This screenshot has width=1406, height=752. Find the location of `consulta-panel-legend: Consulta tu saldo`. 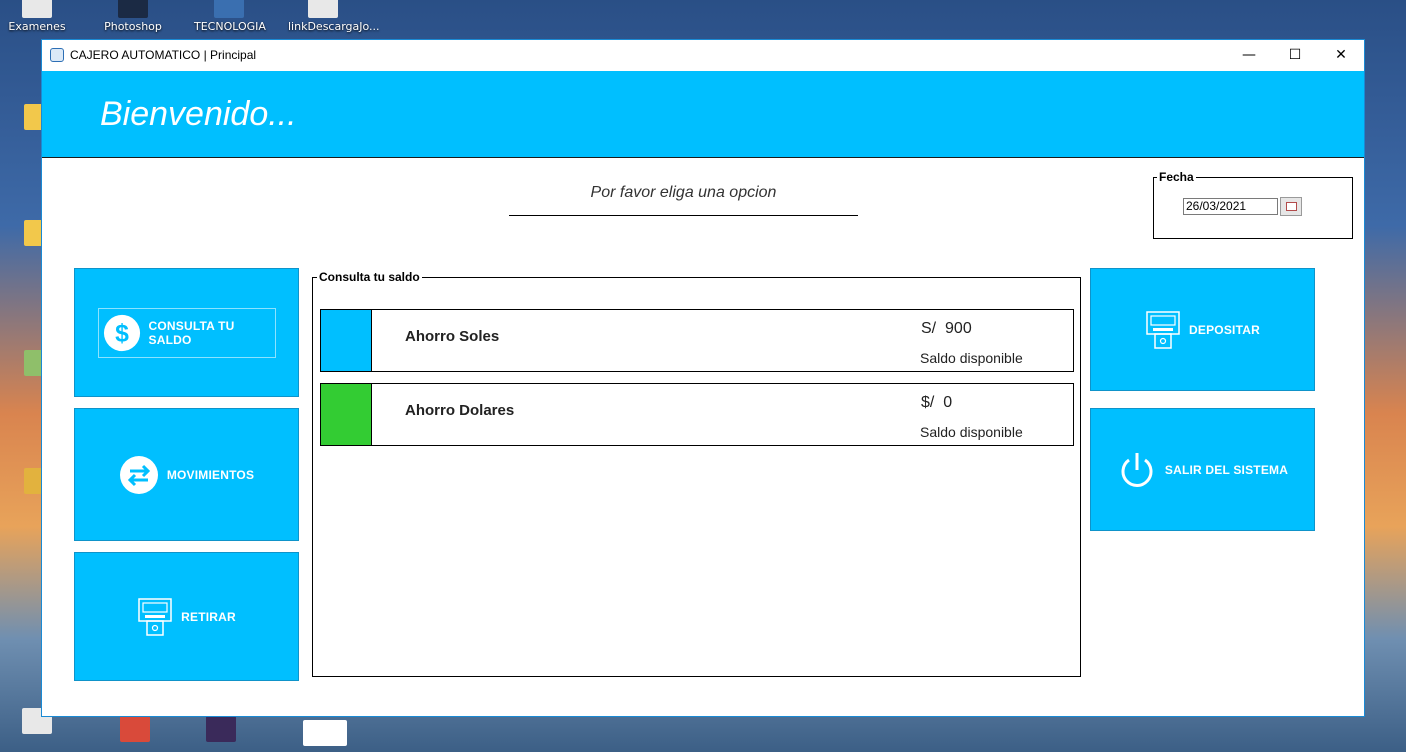

consulta-panel-legend: Consulta tu saldo is located at coordinates (369, 277).